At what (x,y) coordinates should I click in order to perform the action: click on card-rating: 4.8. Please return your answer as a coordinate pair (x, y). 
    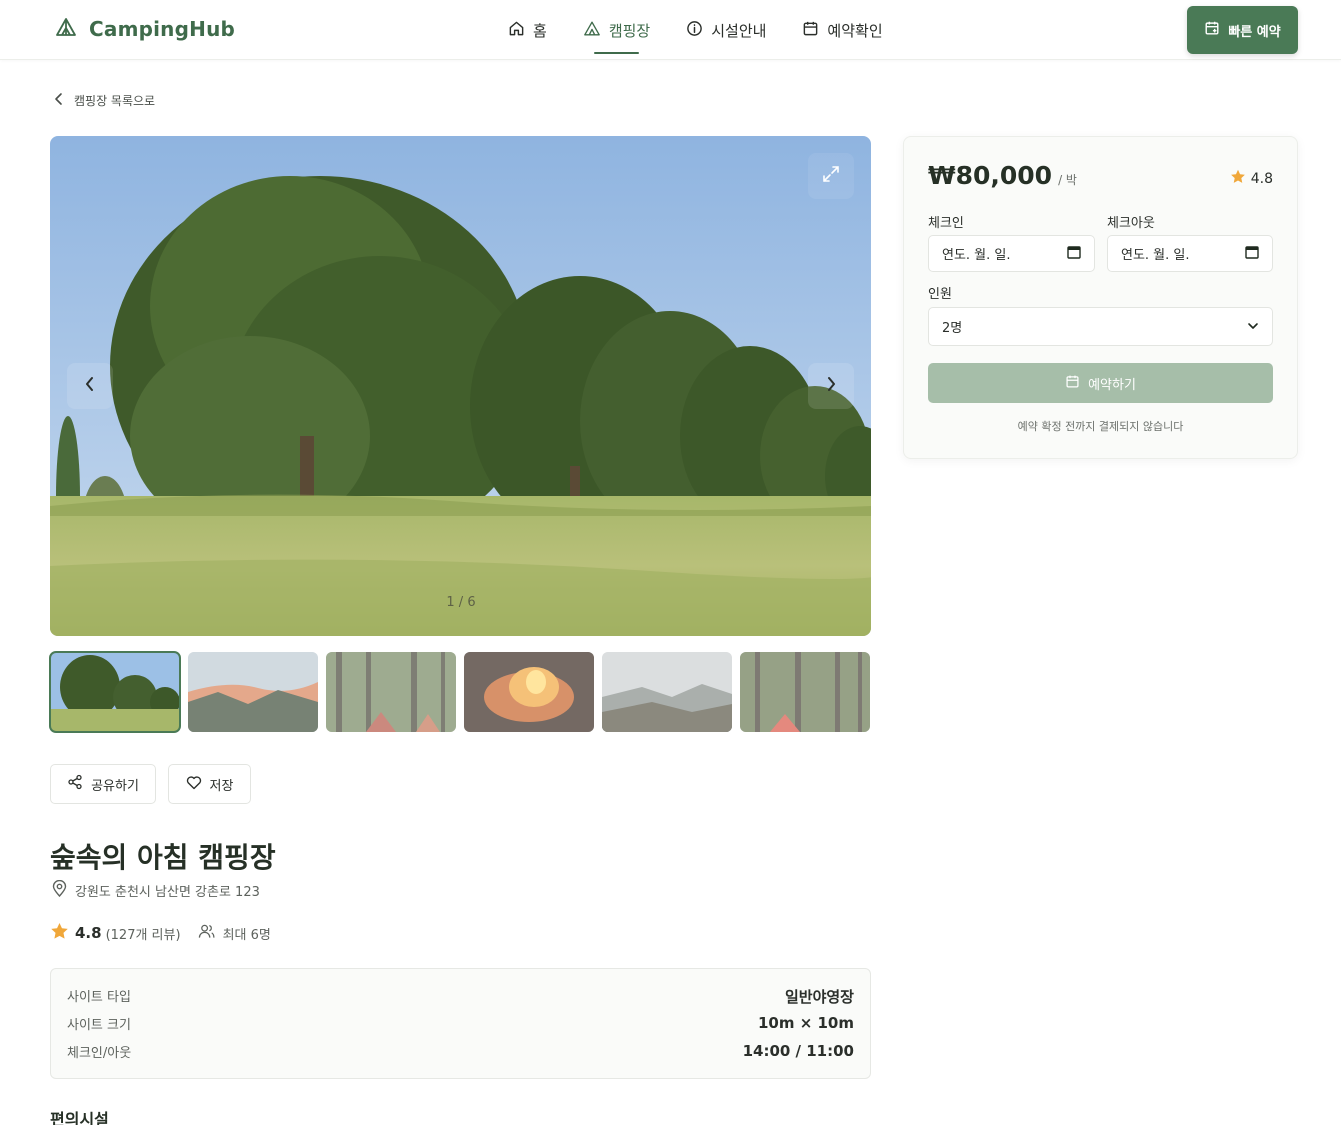
    Looking at the image, I should click on (1251, 178).